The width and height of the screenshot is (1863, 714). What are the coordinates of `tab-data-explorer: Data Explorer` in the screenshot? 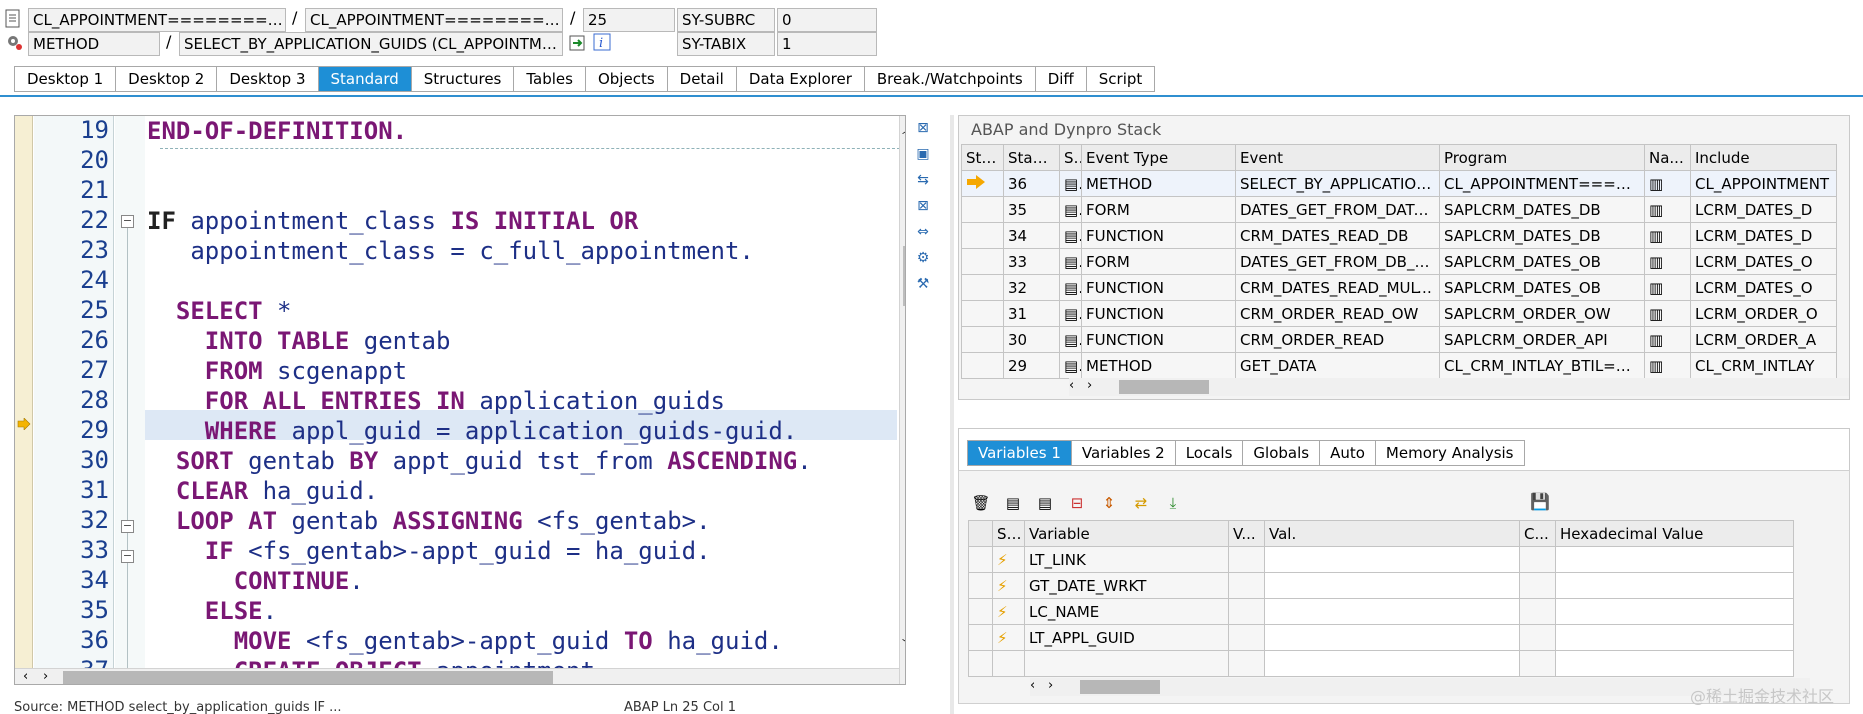 It's located at (801, 79).